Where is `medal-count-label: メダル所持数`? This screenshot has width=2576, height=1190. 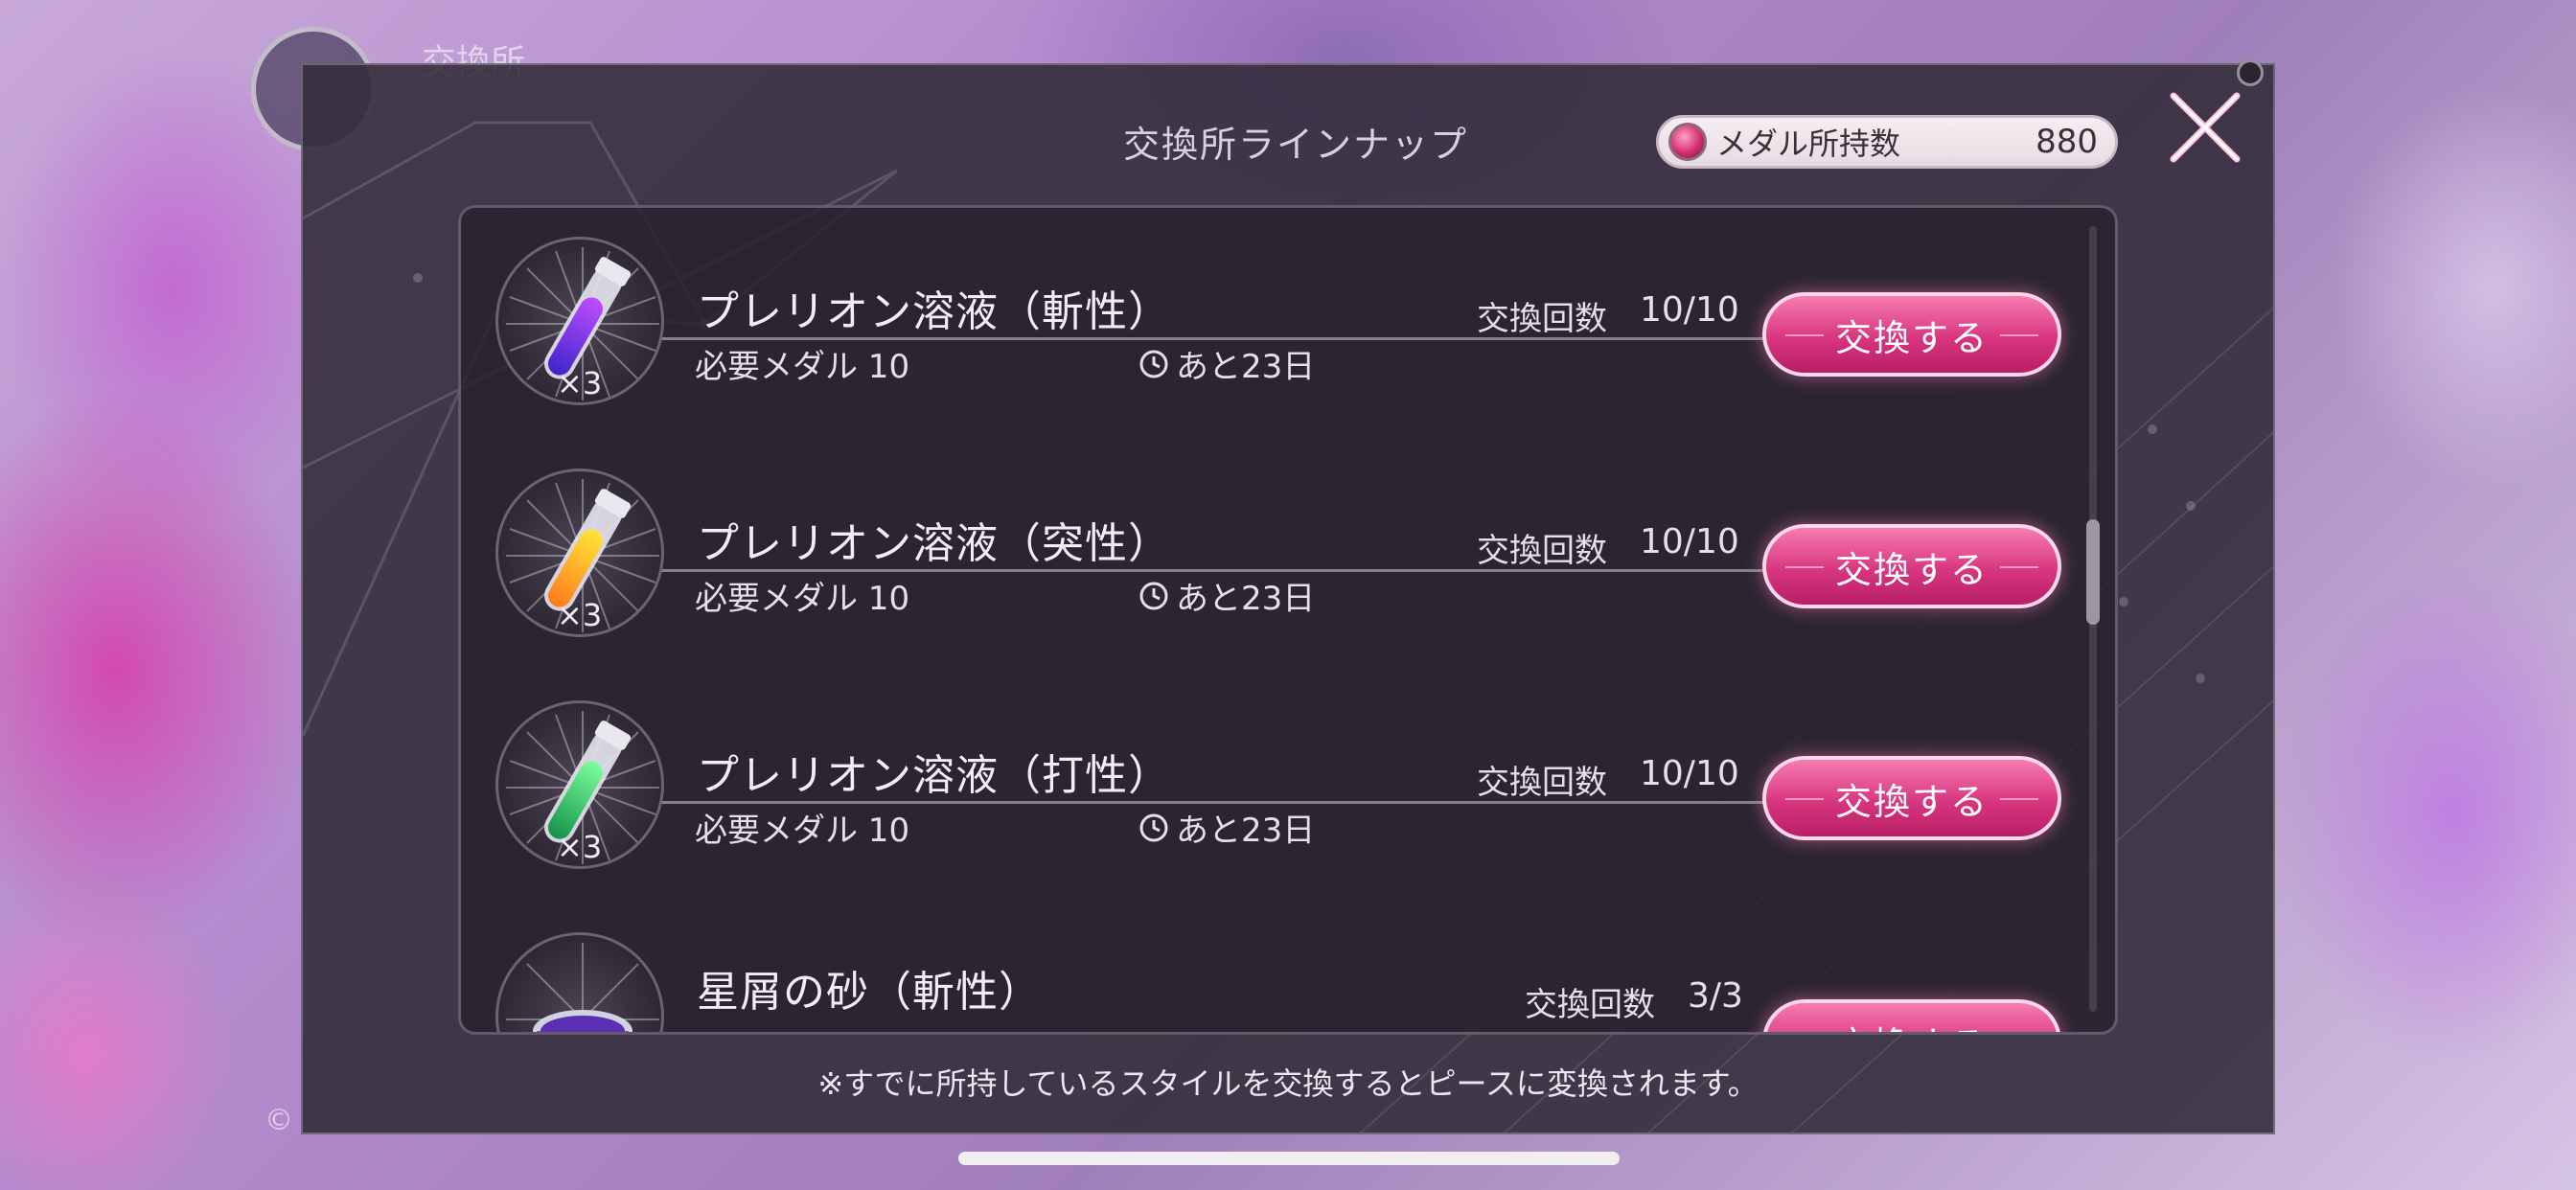
medal-count-label: メダル所持数 is located at coordinates (1809, 144).